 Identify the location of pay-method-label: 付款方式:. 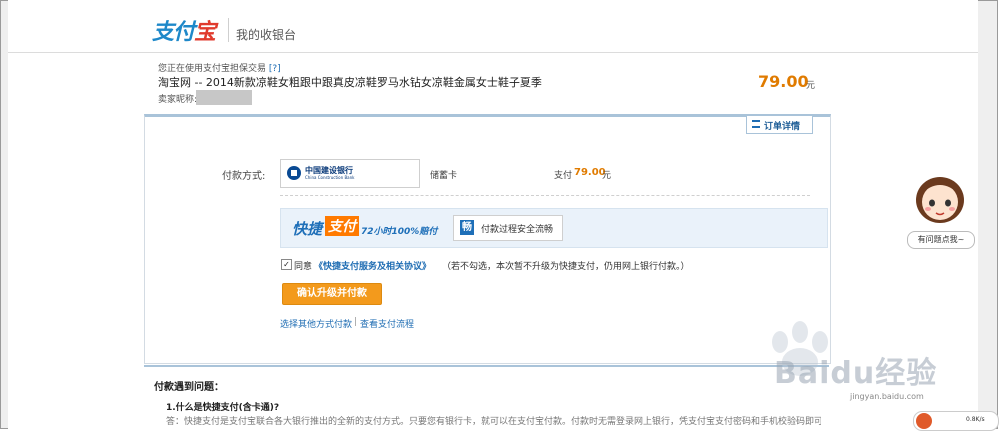
(244, 176).